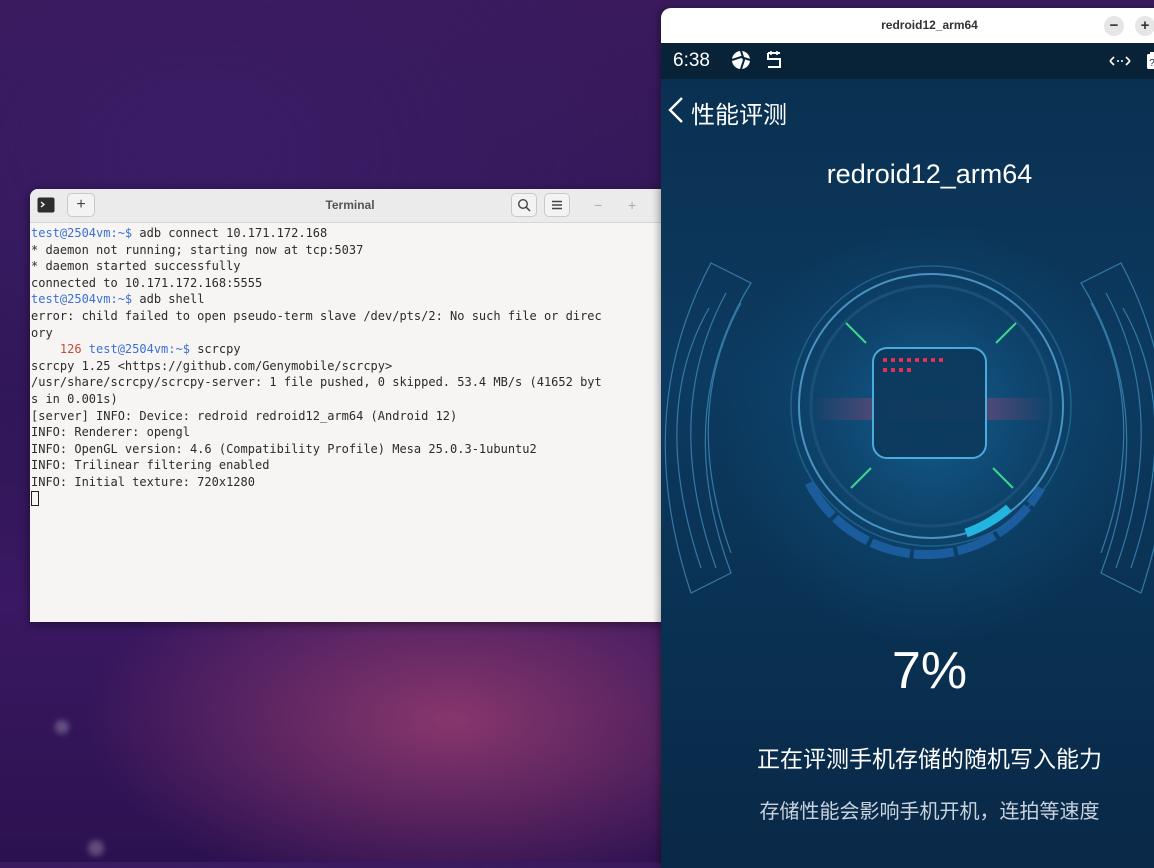 The height and width of the screenshot is (868, 1154). What do you see at coordinates (691, 60) in the screenshot?
I see `status-time: 6:38` at bounding box center [691, 60].